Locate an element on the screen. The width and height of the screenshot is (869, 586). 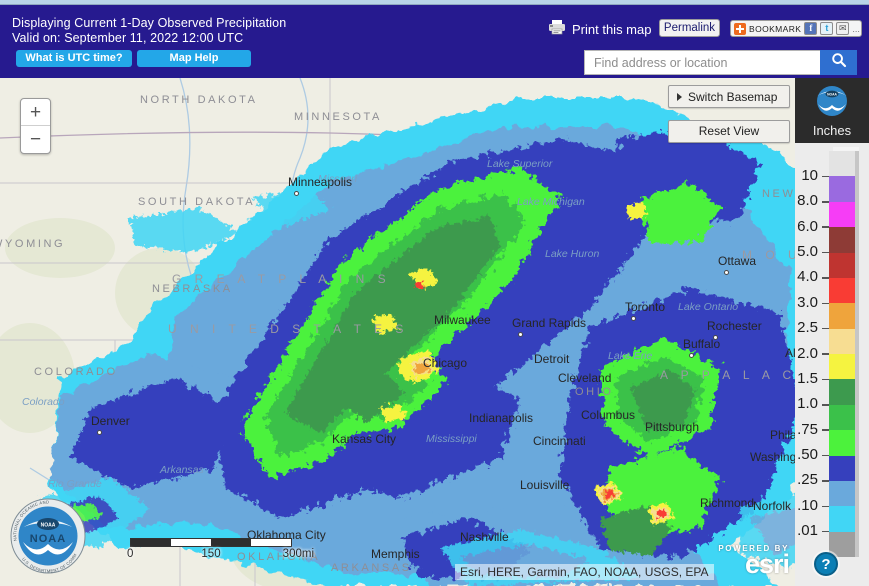
print-this-map-button: Print this map is located at coordinates (599, 29).